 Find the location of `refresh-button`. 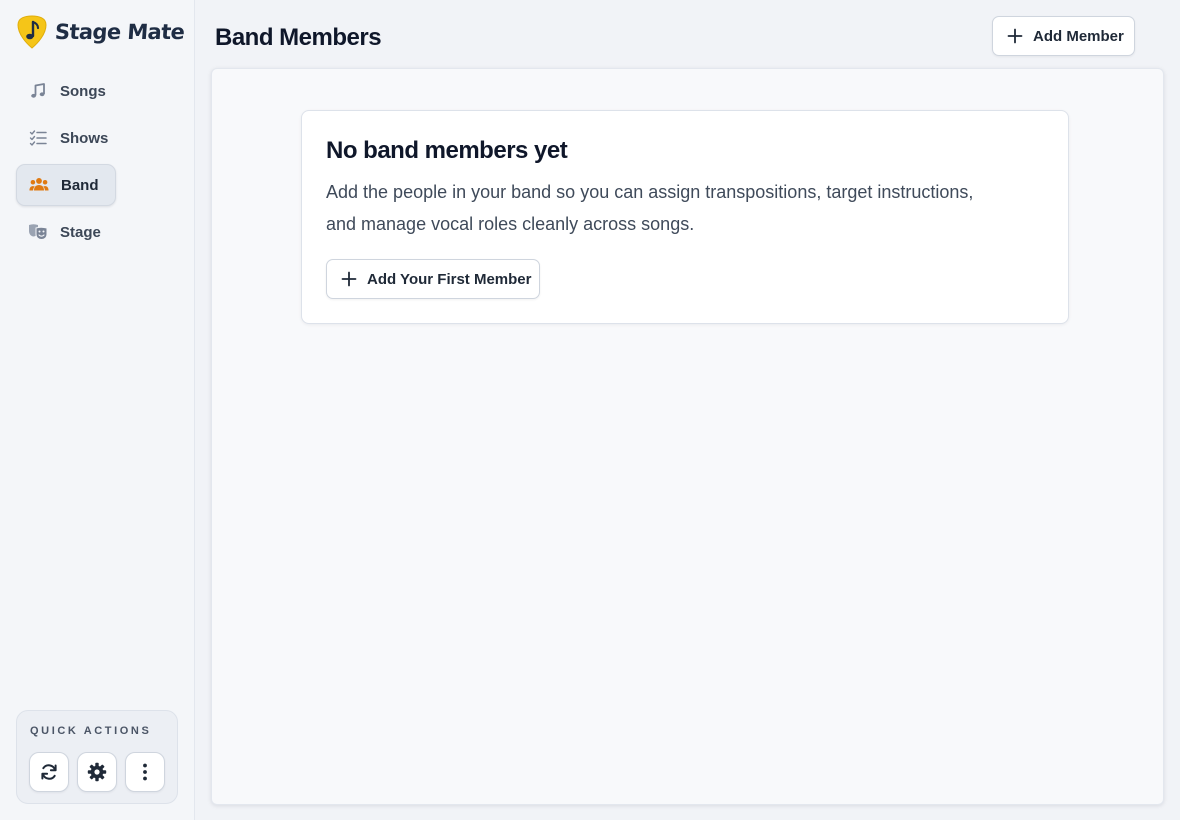

refresh-button is located at coordinates (49, 772).